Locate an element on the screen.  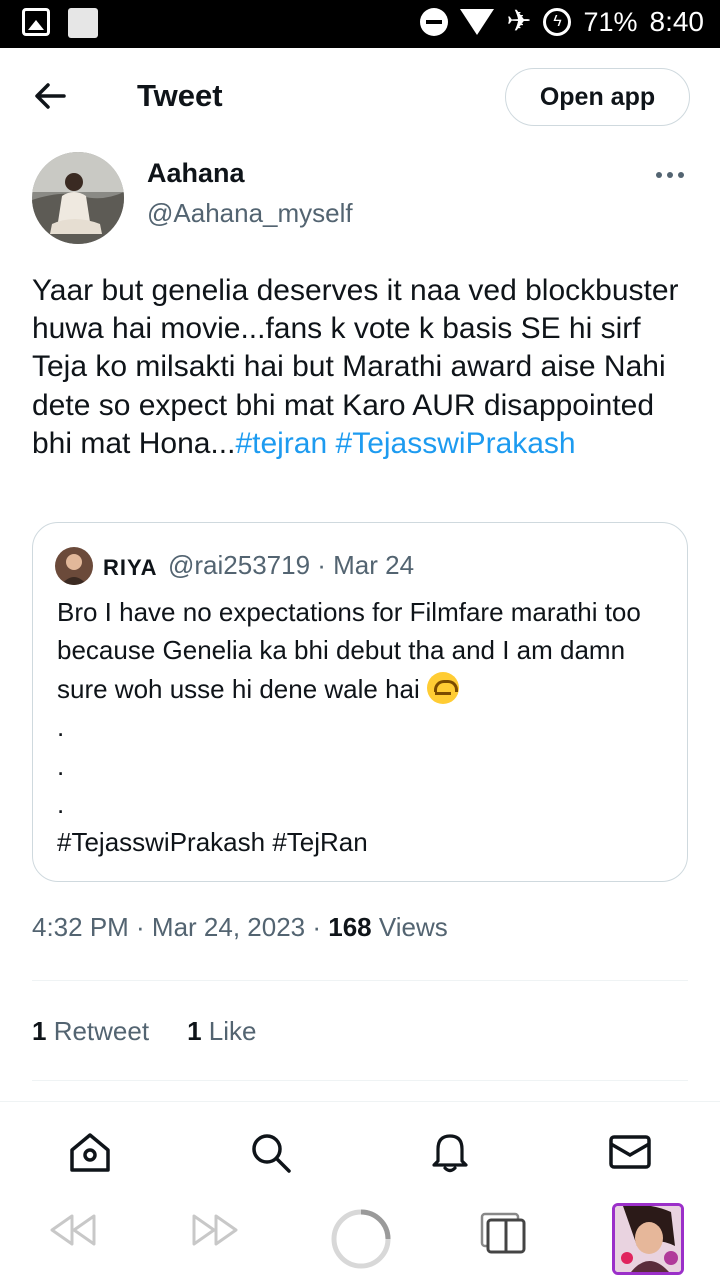
upside-down-face-emoji-icon is located at coordinates (443, 687).